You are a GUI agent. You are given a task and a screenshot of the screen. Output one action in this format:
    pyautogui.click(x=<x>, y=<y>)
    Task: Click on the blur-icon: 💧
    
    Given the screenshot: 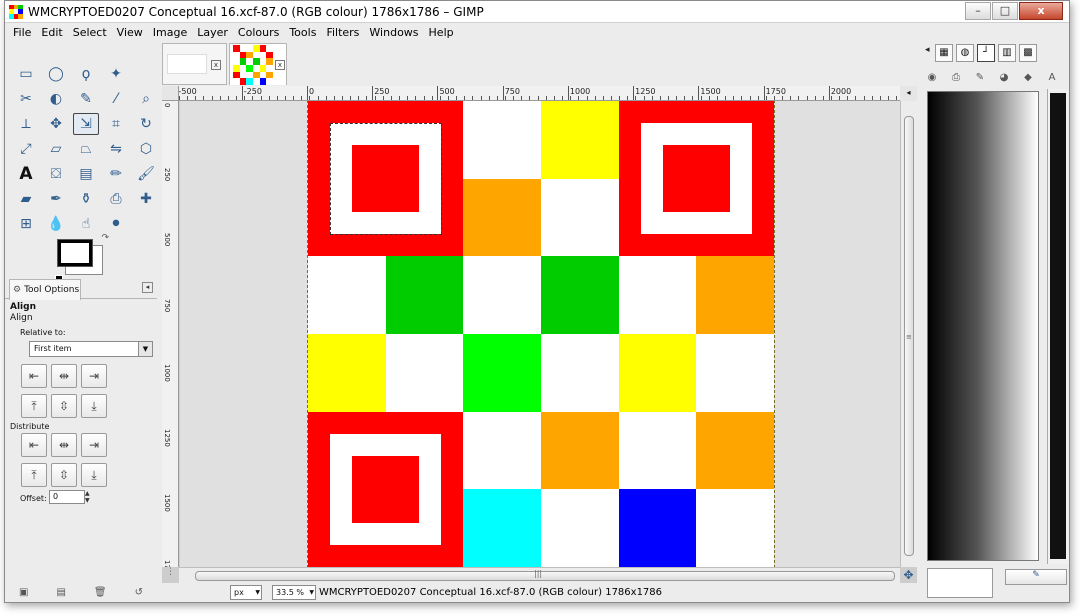 What is the action you would take?
    pyautogui.click(x=56, y=224)
    